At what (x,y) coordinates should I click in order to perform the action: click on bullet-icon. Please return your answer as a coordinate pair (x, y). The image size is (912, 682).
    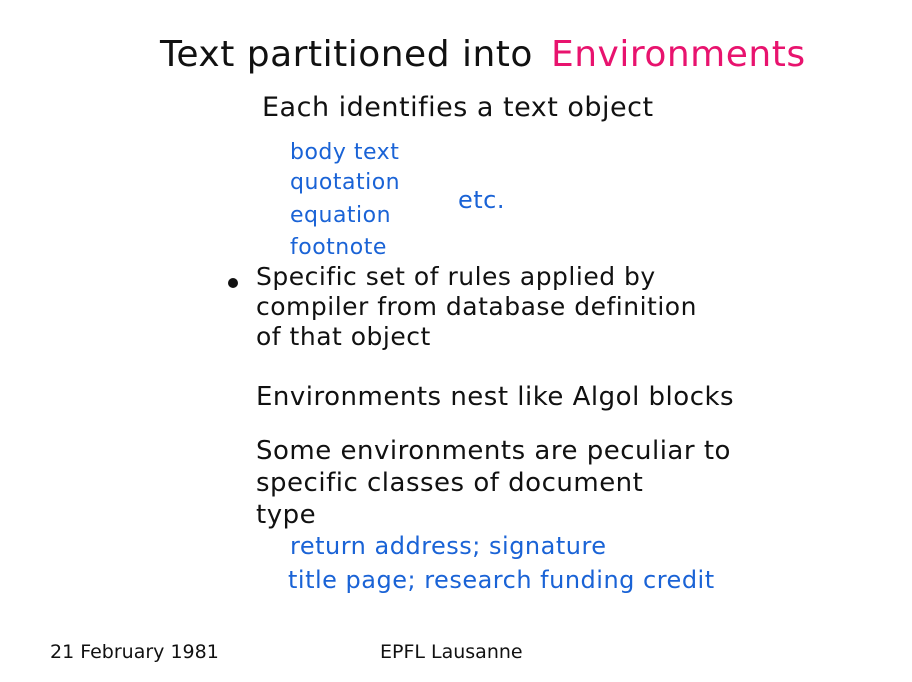
    Looking at the image, I should click on (233, 283).